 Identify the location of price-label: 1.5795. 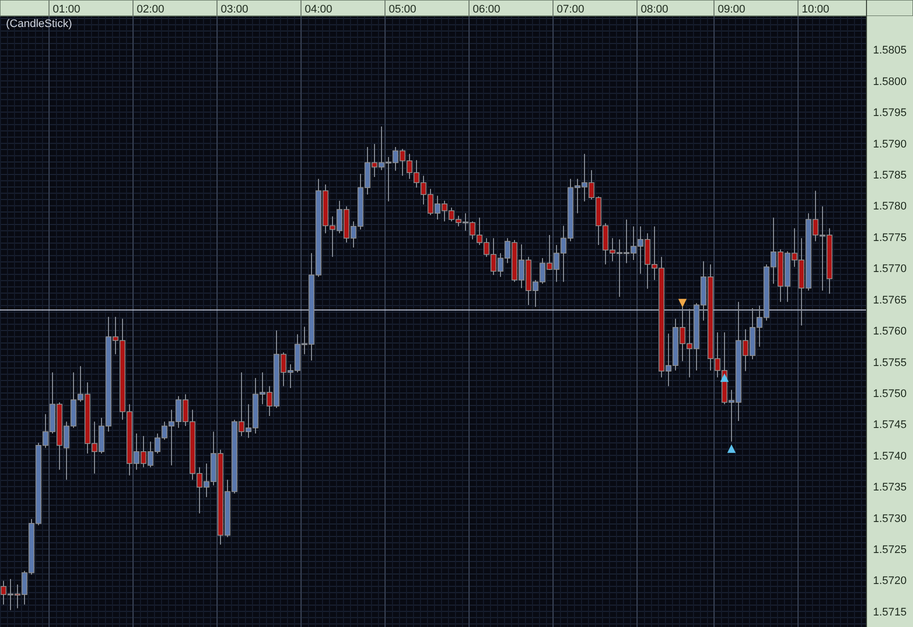
(890, 113).